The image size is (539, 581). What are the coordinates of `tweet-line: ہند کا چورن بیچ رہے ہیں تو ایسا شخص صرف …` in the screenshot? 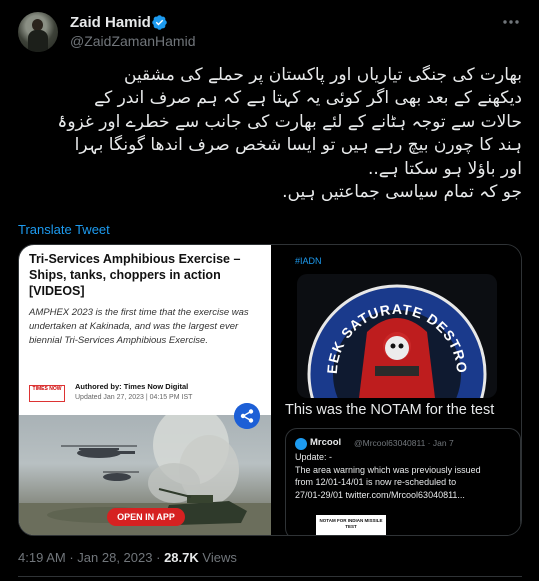 It's located at (298, 145).